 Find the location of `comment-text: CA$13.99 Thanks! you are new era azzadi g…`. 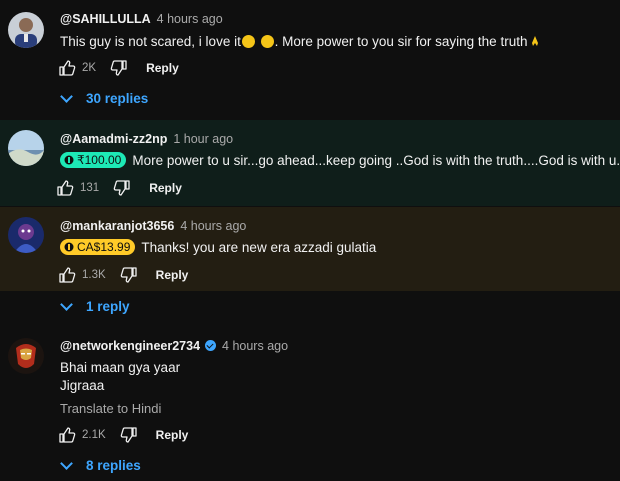

comment-text: CA$13.99 Thanks! you are new era azzadi g… is located at coordinates (218, 247).